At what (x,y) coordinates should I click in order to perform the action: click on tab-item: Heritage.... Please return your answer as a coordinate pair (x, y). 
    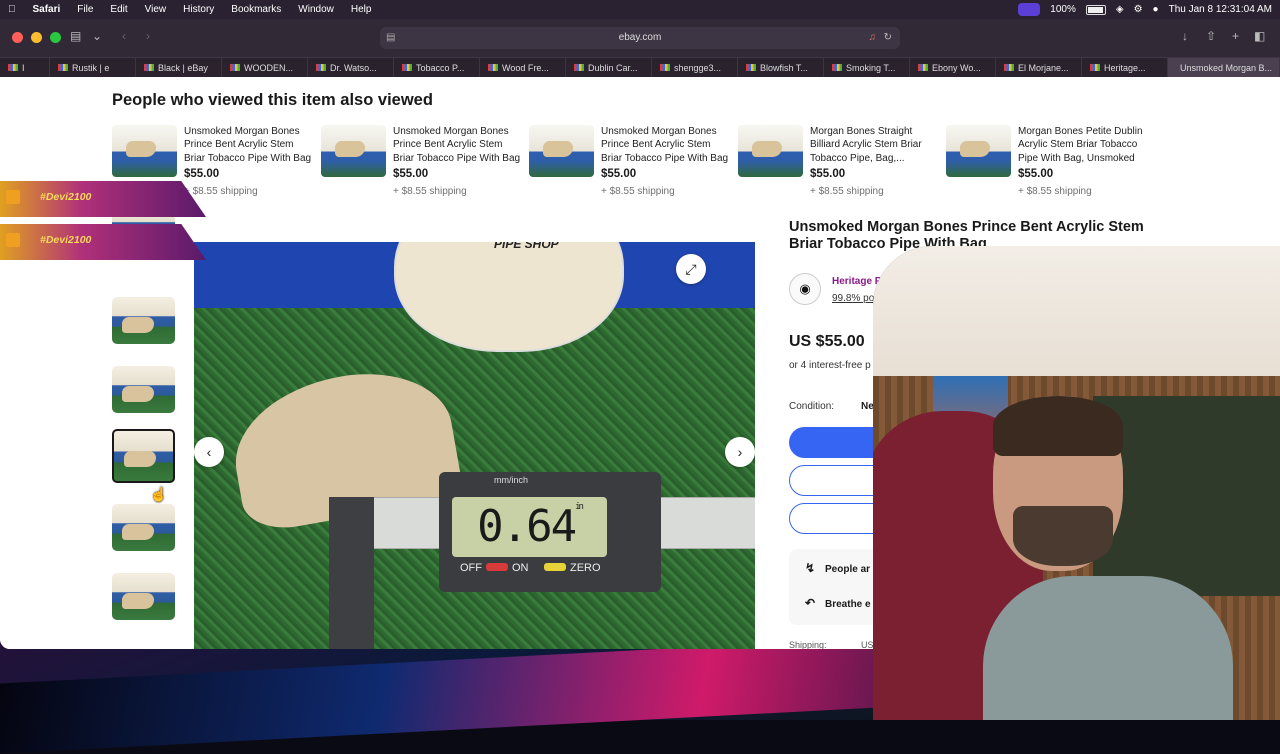
    Looking at the image, I should click on (1125, 67).